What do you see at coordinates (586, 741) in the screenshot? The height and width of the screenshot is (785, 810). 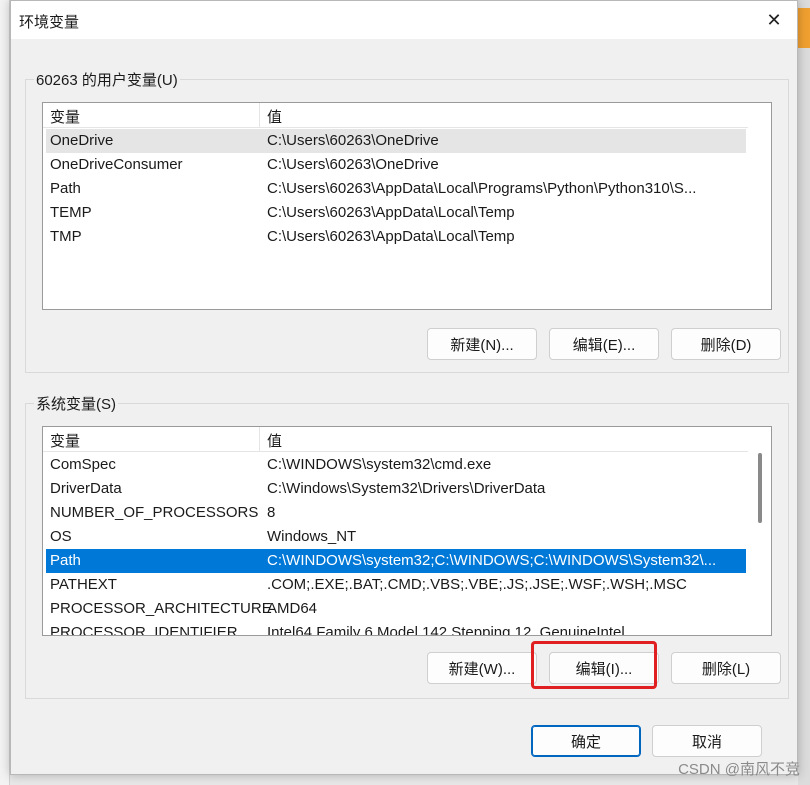 I see `ok-button: 确定` at bounding box center [586, 741].